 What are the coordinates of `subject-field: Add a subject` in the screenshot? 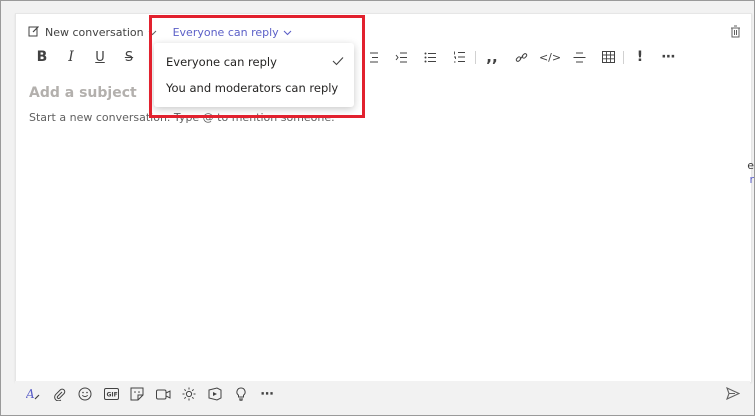 It's located at (83, 93).